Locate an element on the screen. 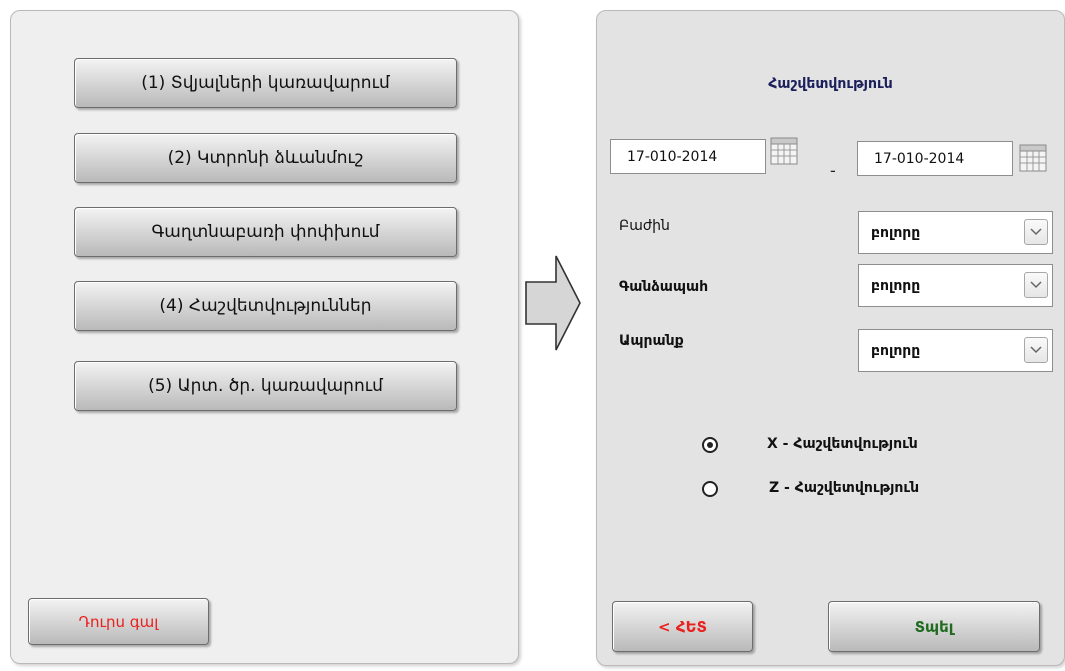  exit-label: Դուրս գալ is located at coordinates (118, 621).